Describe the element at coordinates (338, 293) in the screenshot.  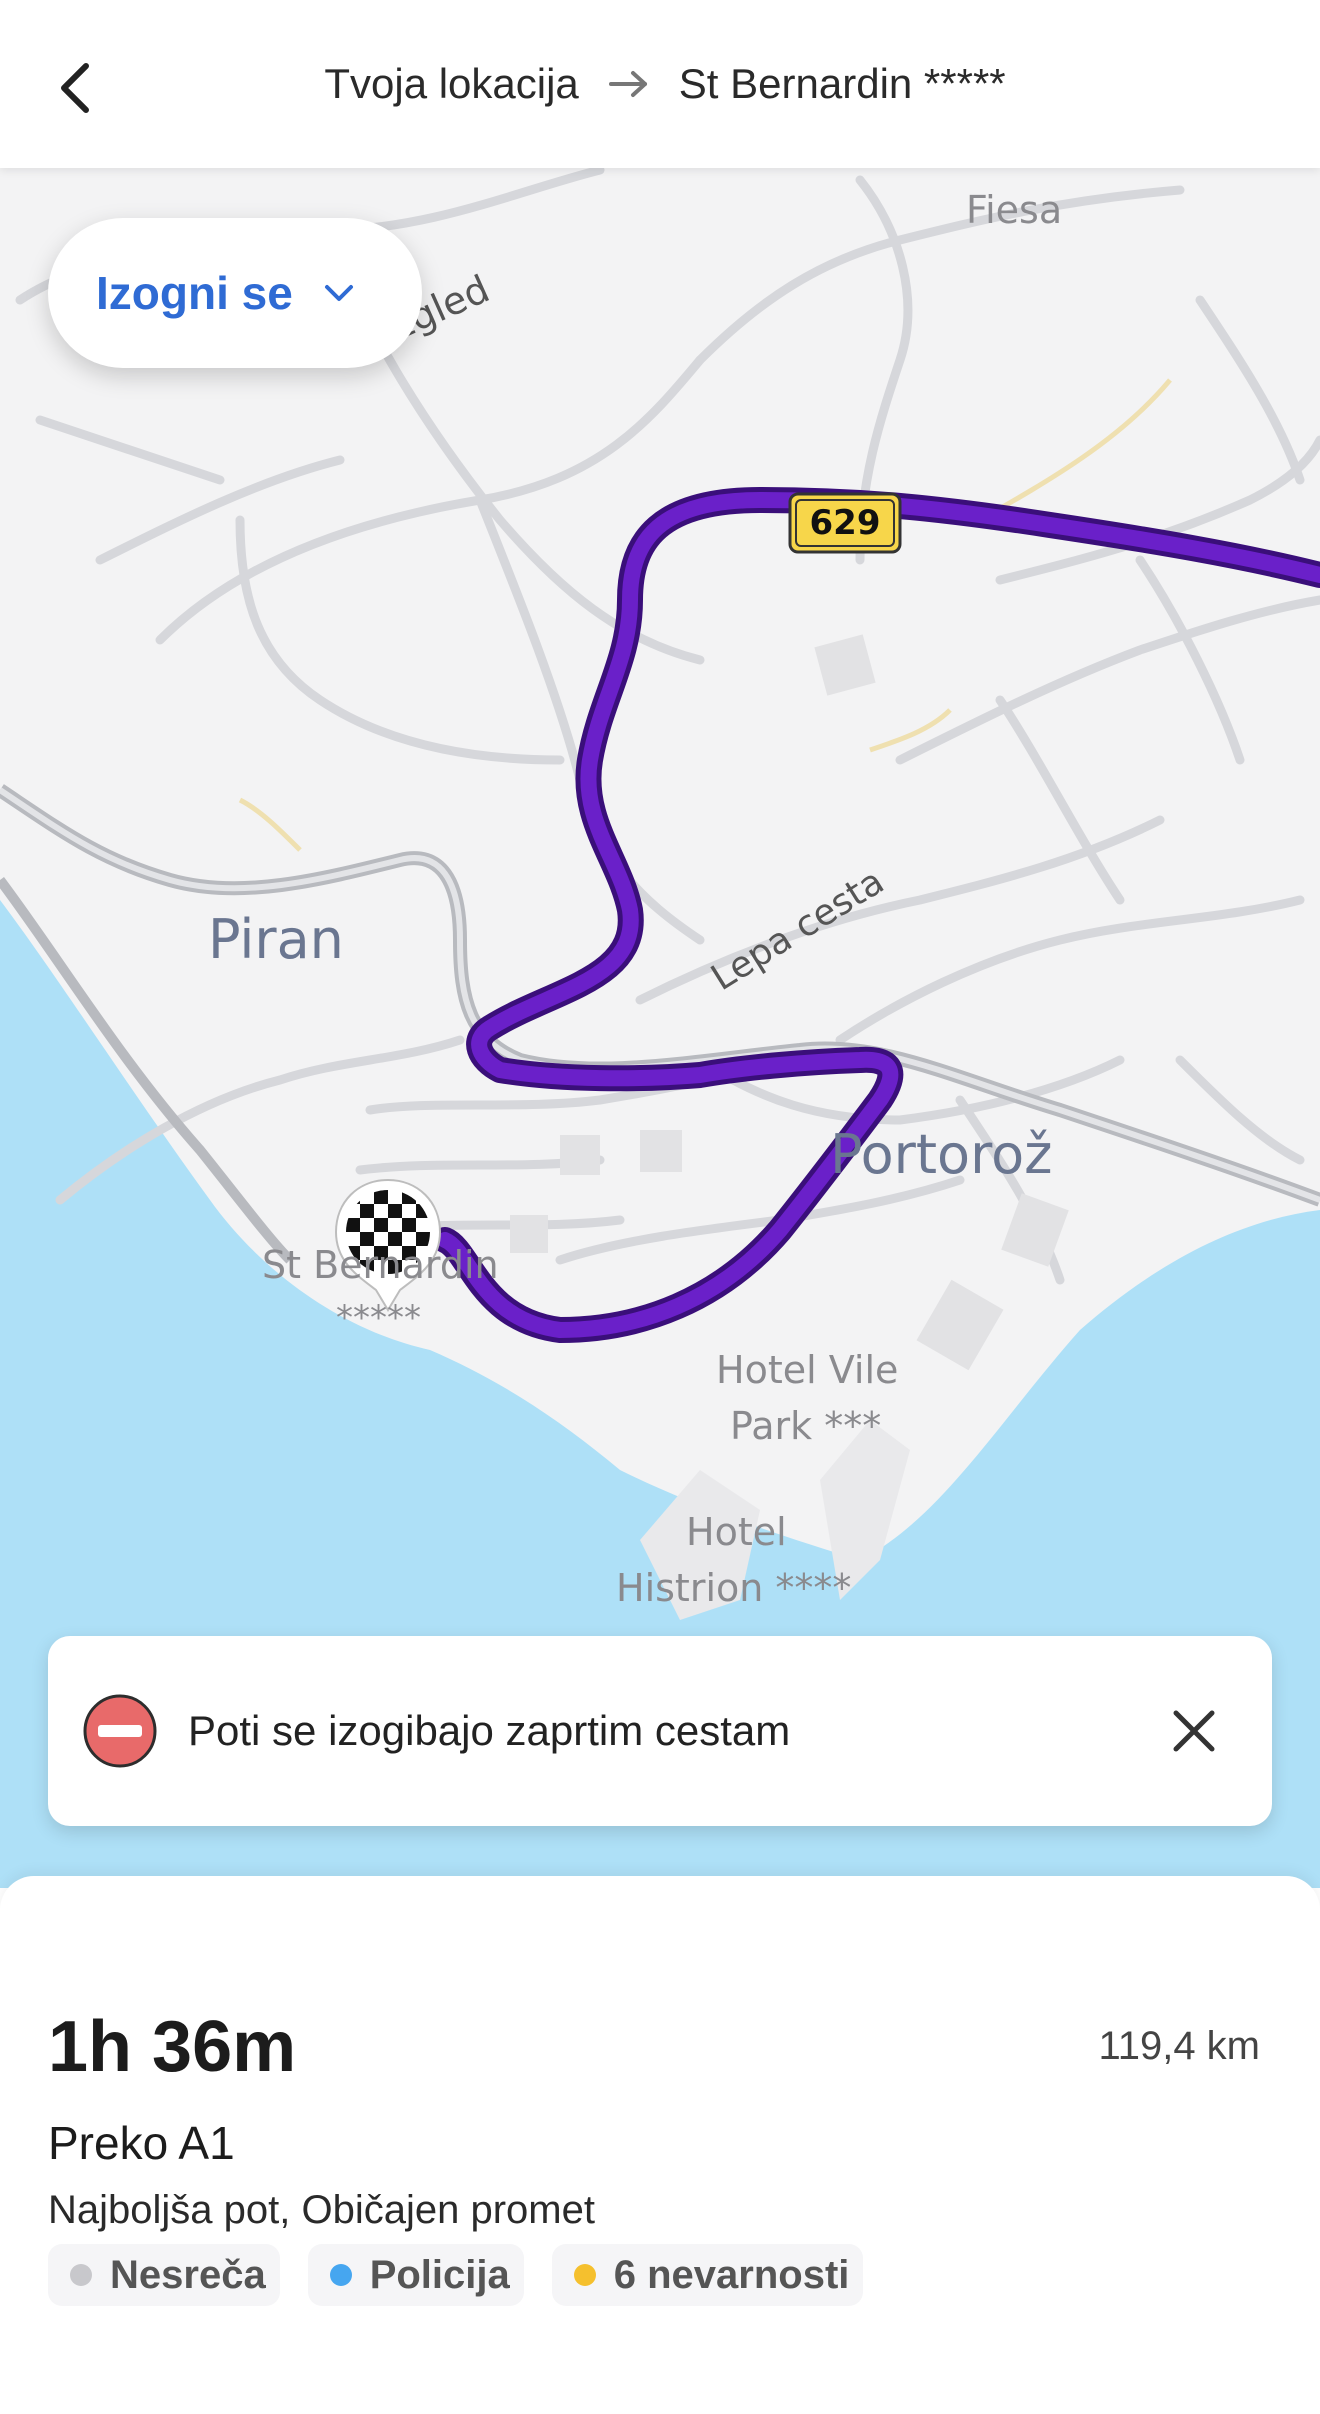
I see `chevron-down-icon` at that location.